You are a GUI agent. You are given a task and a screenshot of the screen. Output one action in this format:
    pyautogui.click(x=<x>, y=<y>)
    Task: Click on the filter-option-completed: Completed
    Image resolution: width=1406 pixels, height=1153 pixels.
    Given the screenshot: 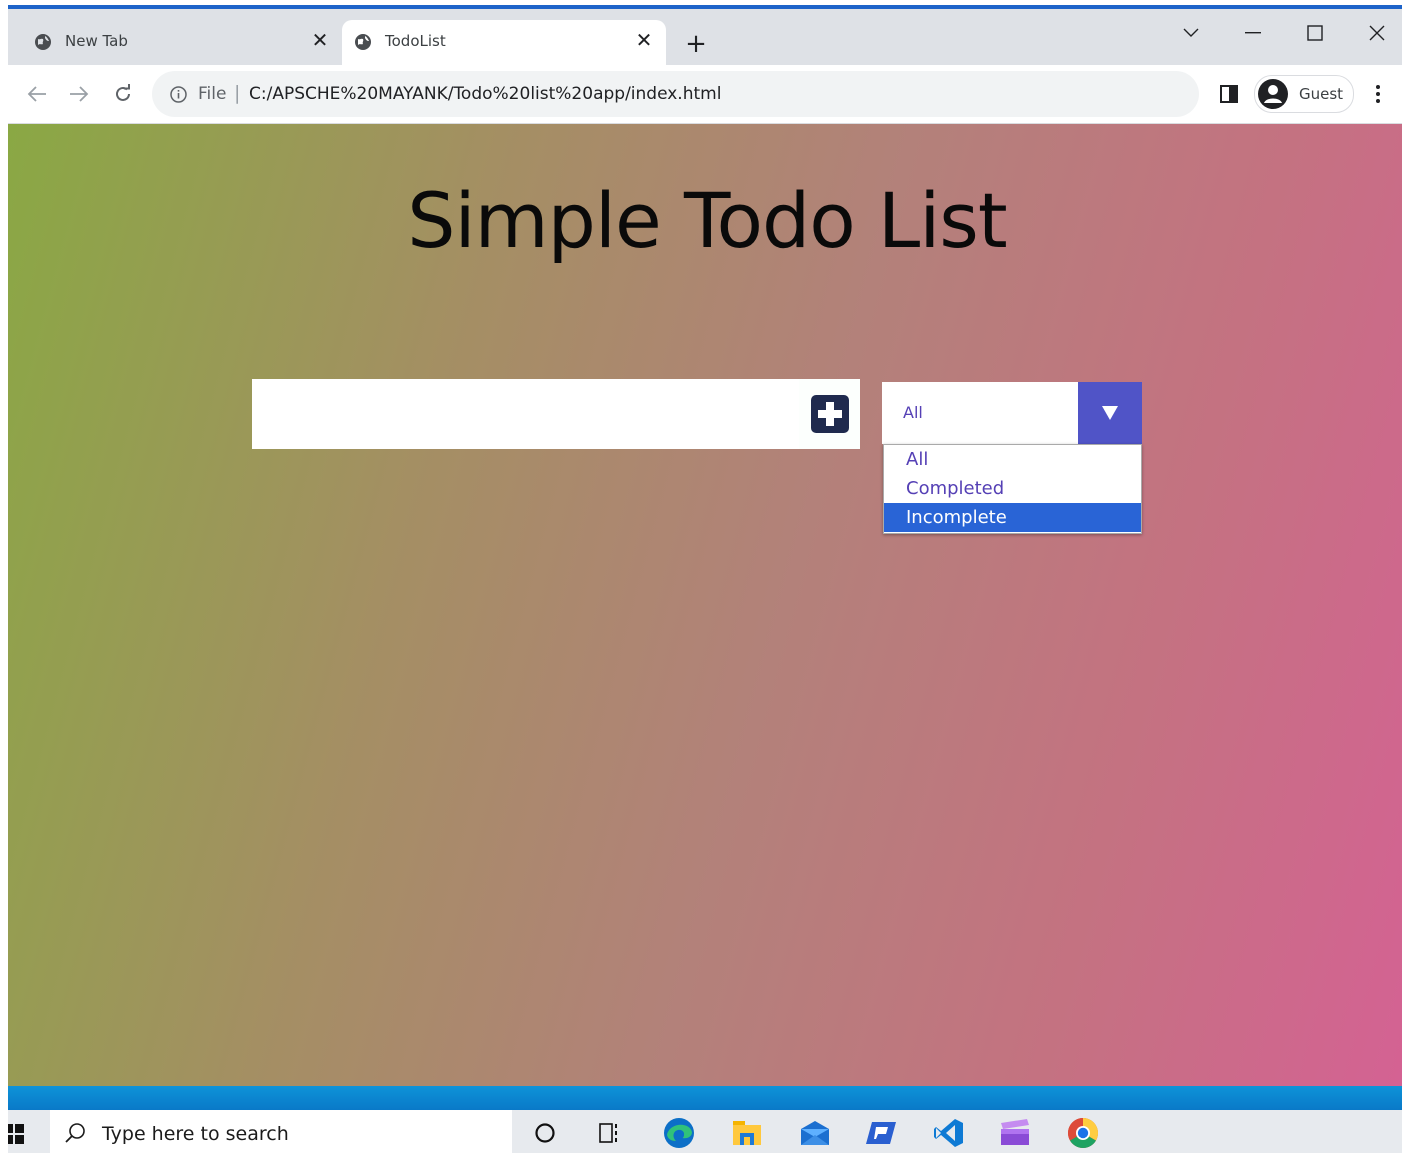 What is the action you would take?
    pyautogui.click(x=1012, y=488)
    